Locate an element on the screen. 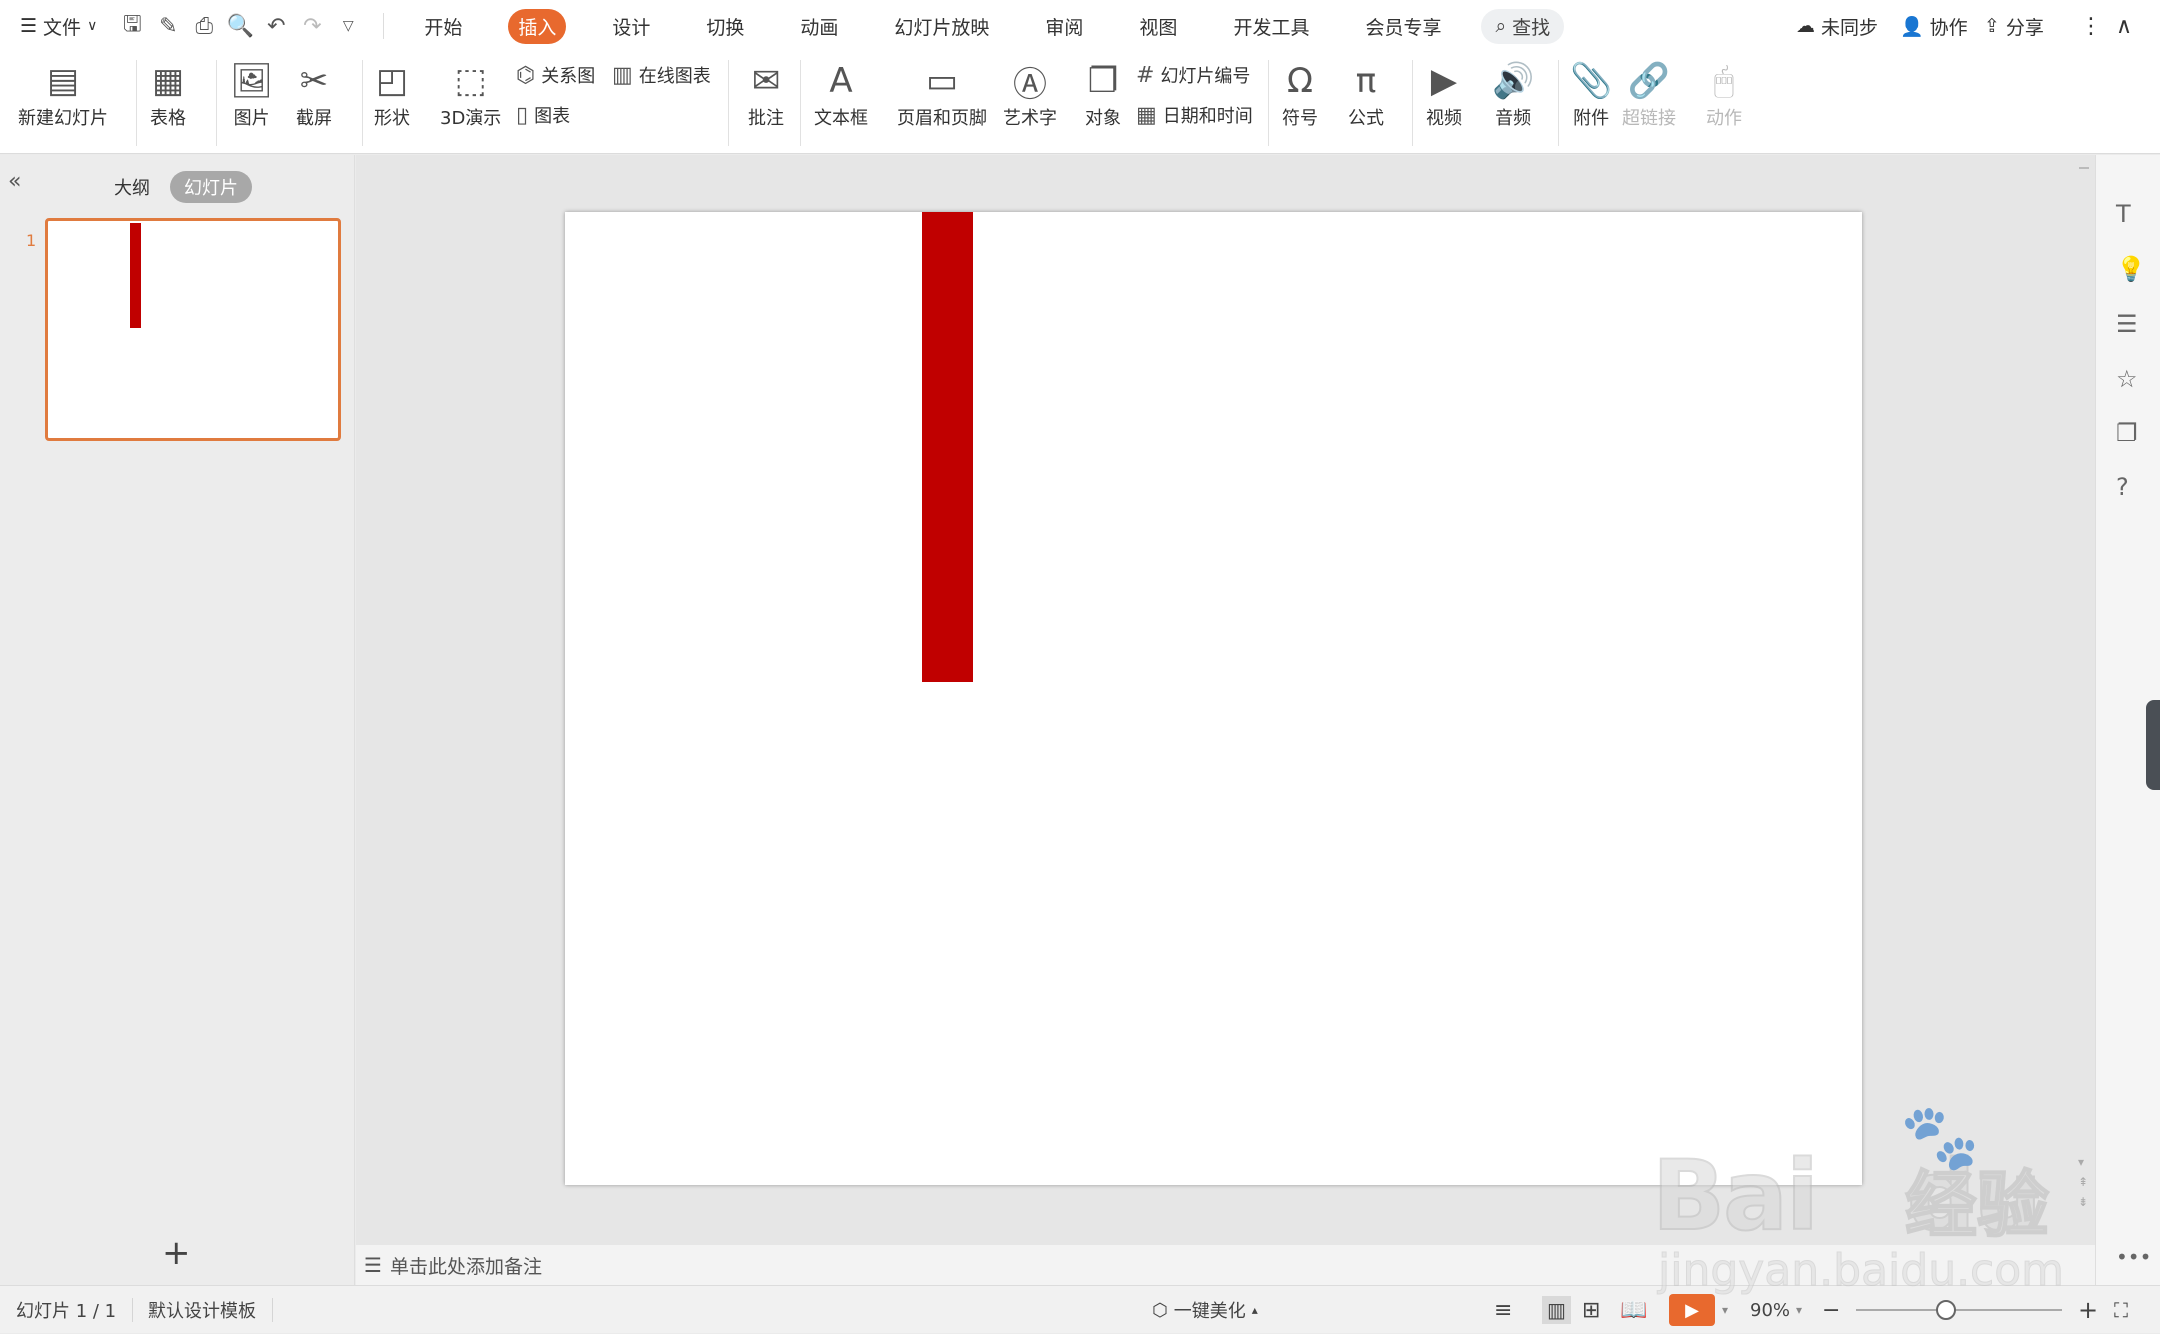 The height and width of the screenshot is (1334, 2160). relation-chart-button: ⌬ 关系图 is located at coordinates (555, 75).